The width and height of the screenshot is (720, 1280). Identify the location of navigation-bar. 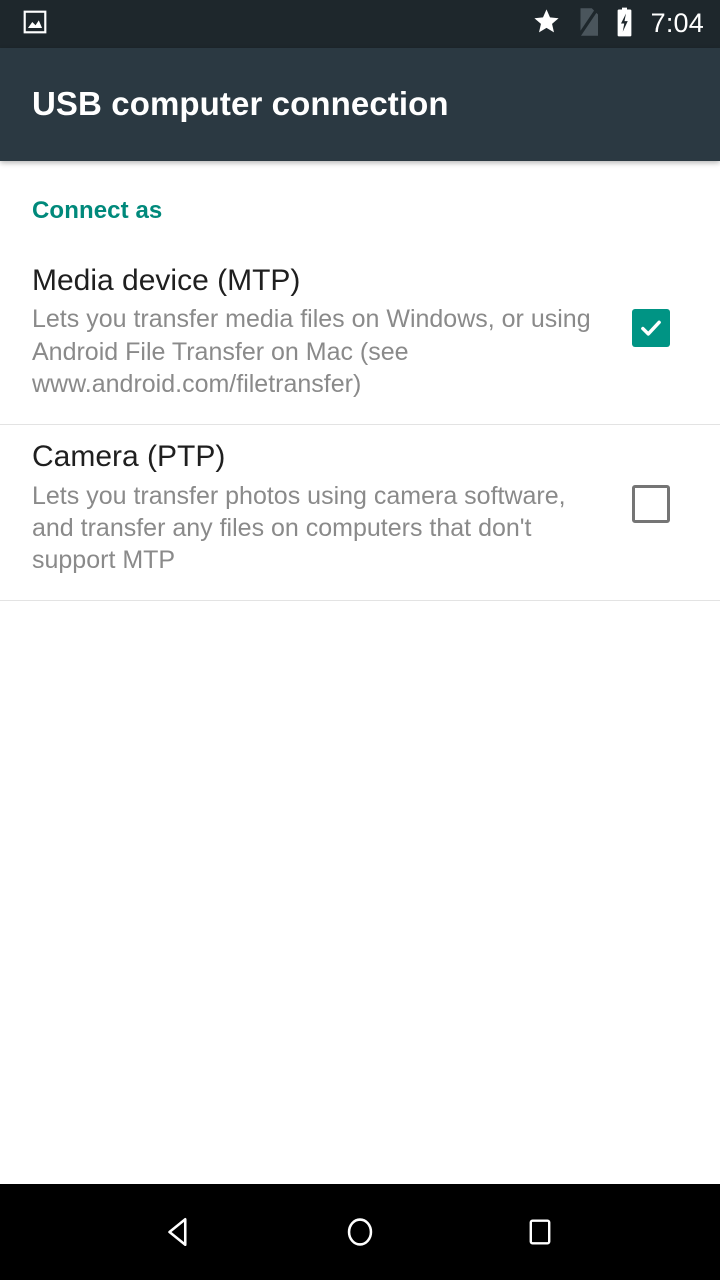
(360, 1232).